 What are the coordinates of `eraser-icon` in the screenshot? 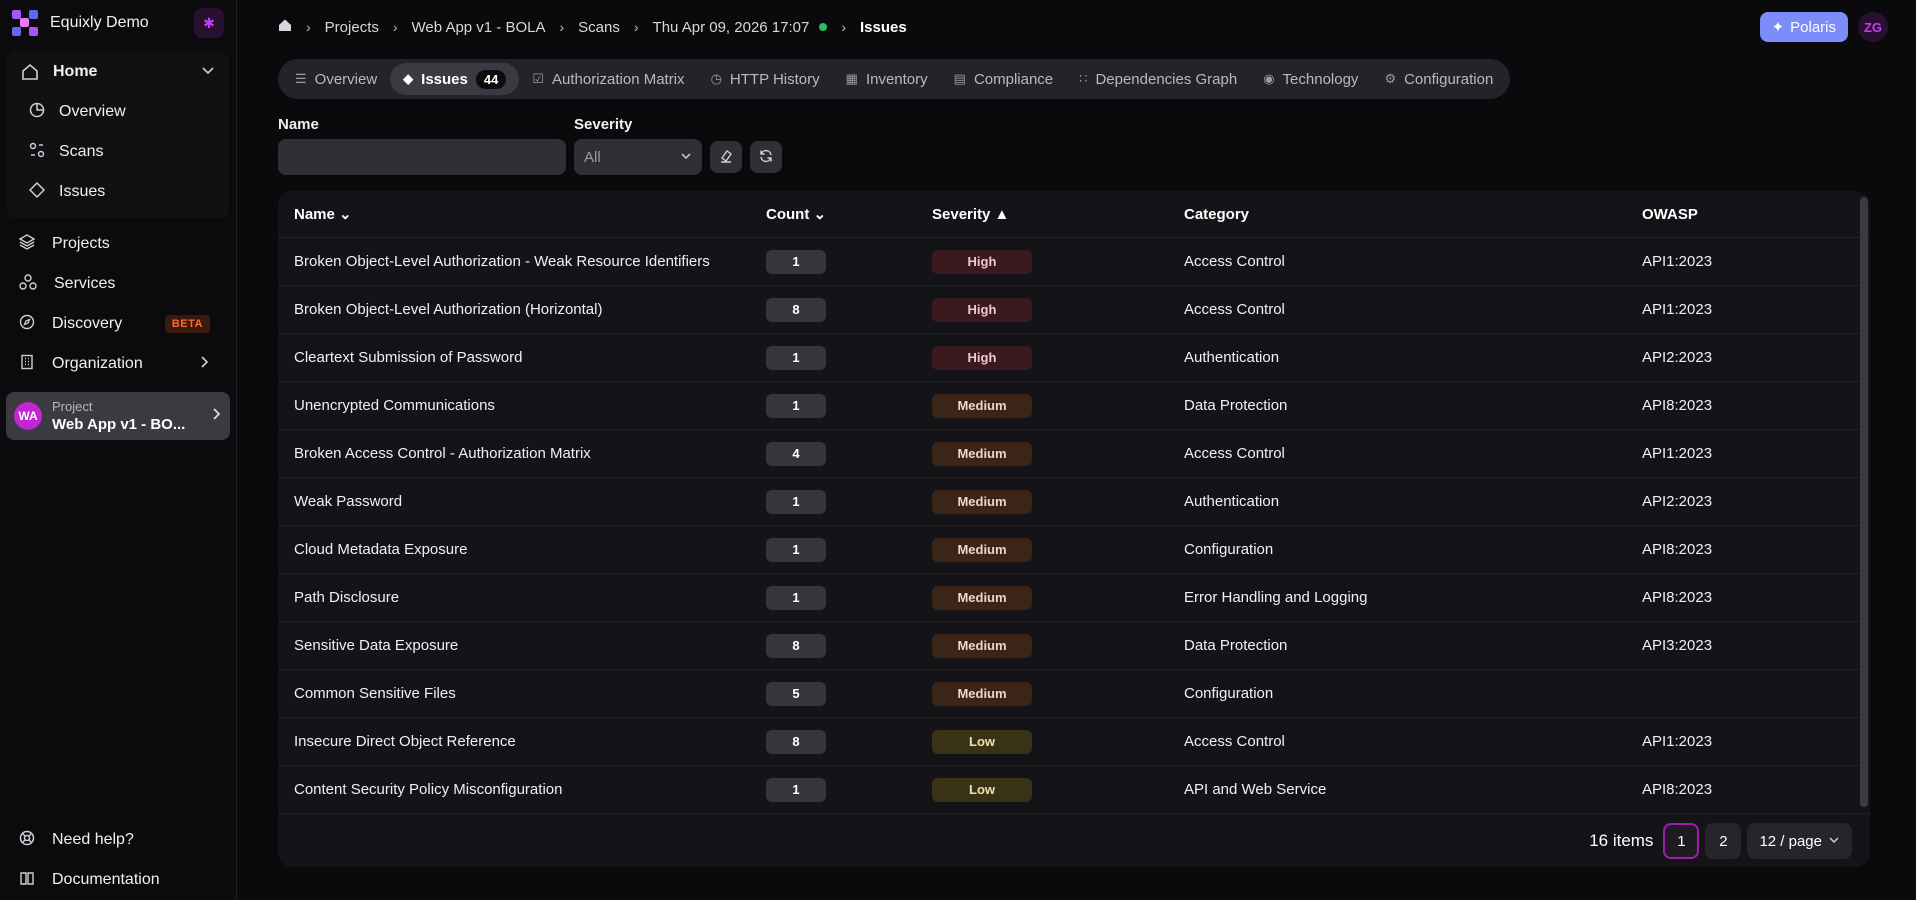 It's located at (726, 157).